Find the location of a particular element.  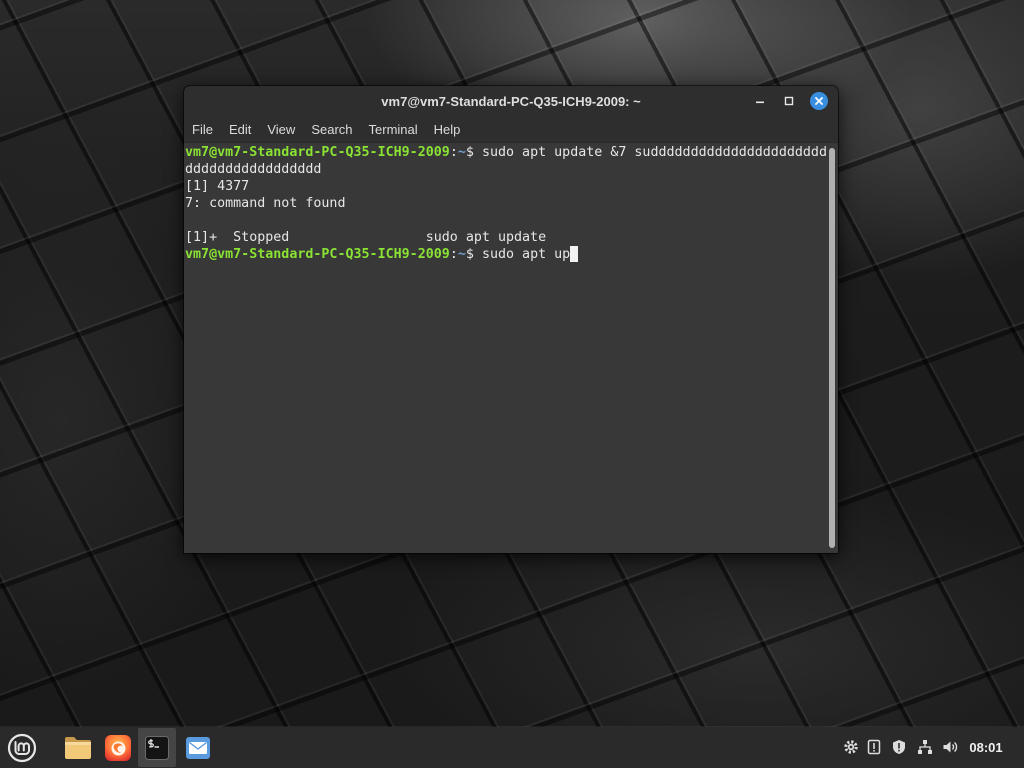

start-menu-button is located at coordinates (21, 747).